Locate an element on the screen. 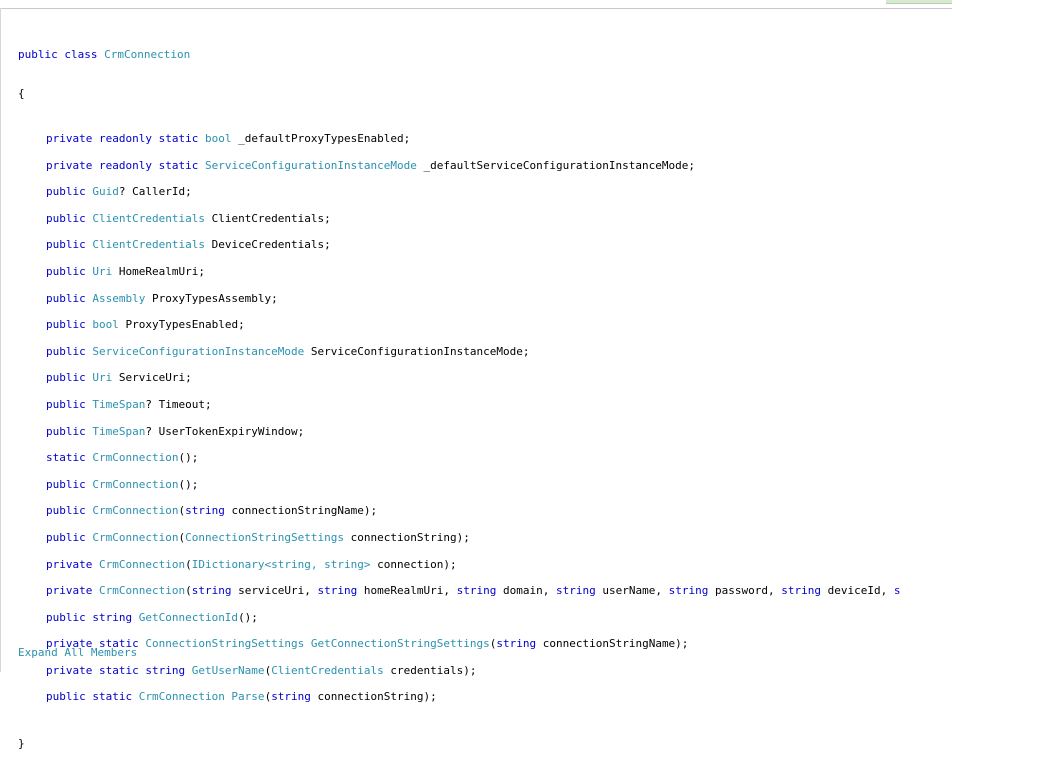  member-line: public CrmConnection(); is located at coordinates (486, 485).